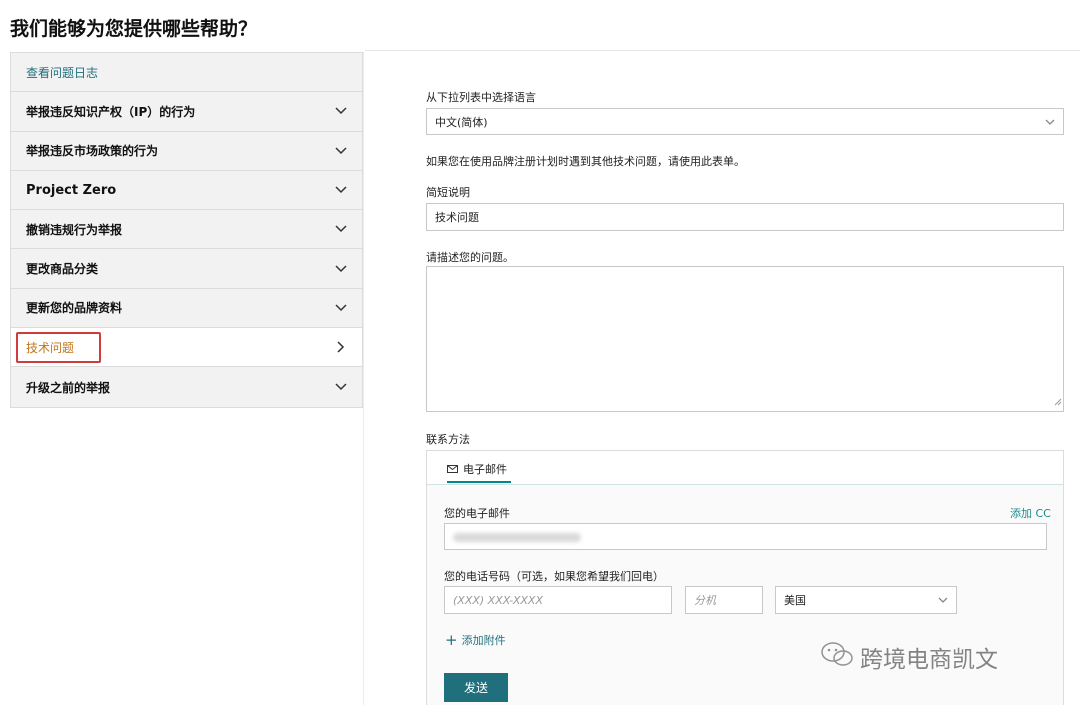  Describe the element at coordinates (92, 151) in the screenshot. I see `sidebar-item-label: 举报违反市场政策的行为` at that location.